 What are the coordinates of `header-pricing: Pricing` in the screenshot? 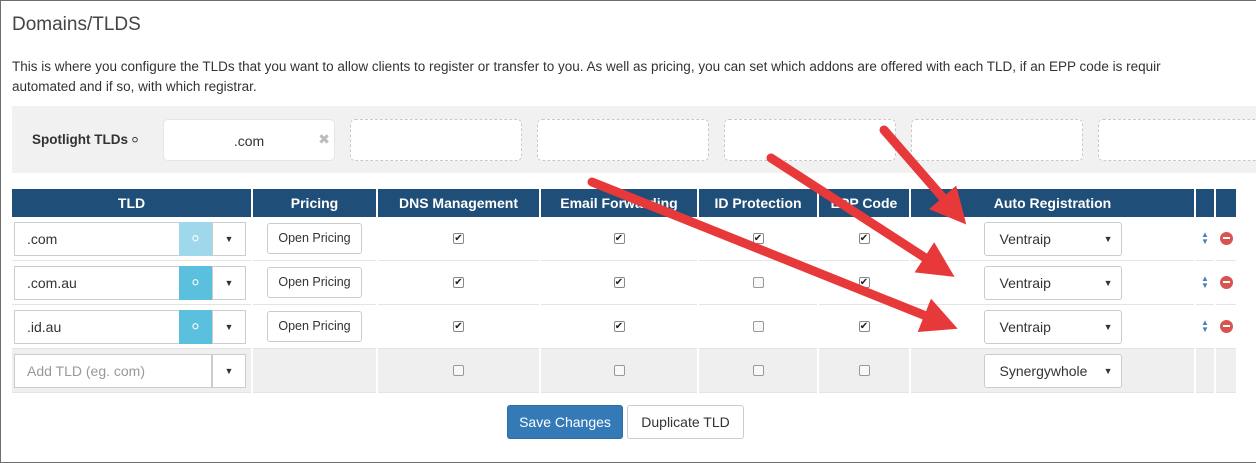 It's located at (314, 203).